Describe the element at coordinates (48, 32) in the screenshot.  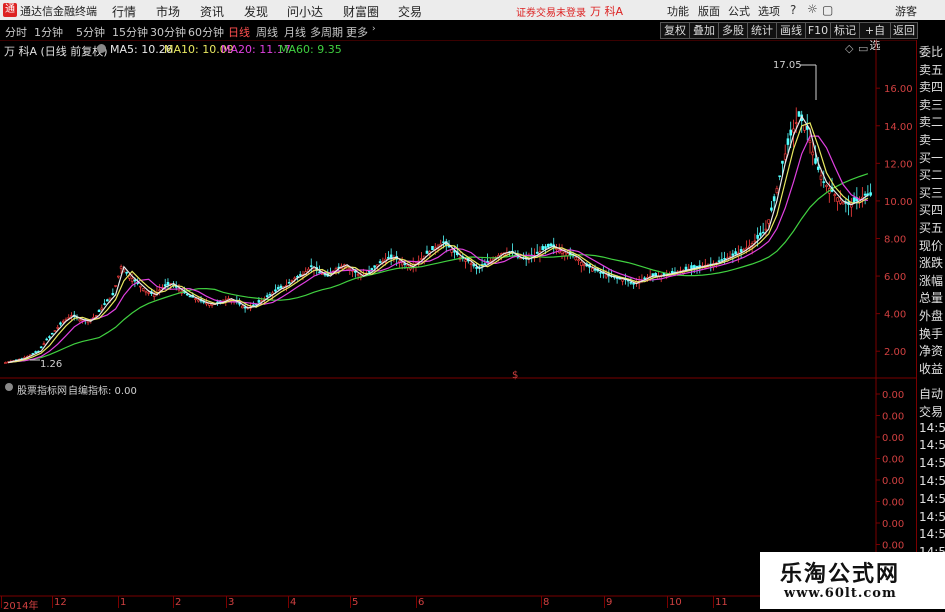
I see `period-tab-1min: 1分钟` at that location.